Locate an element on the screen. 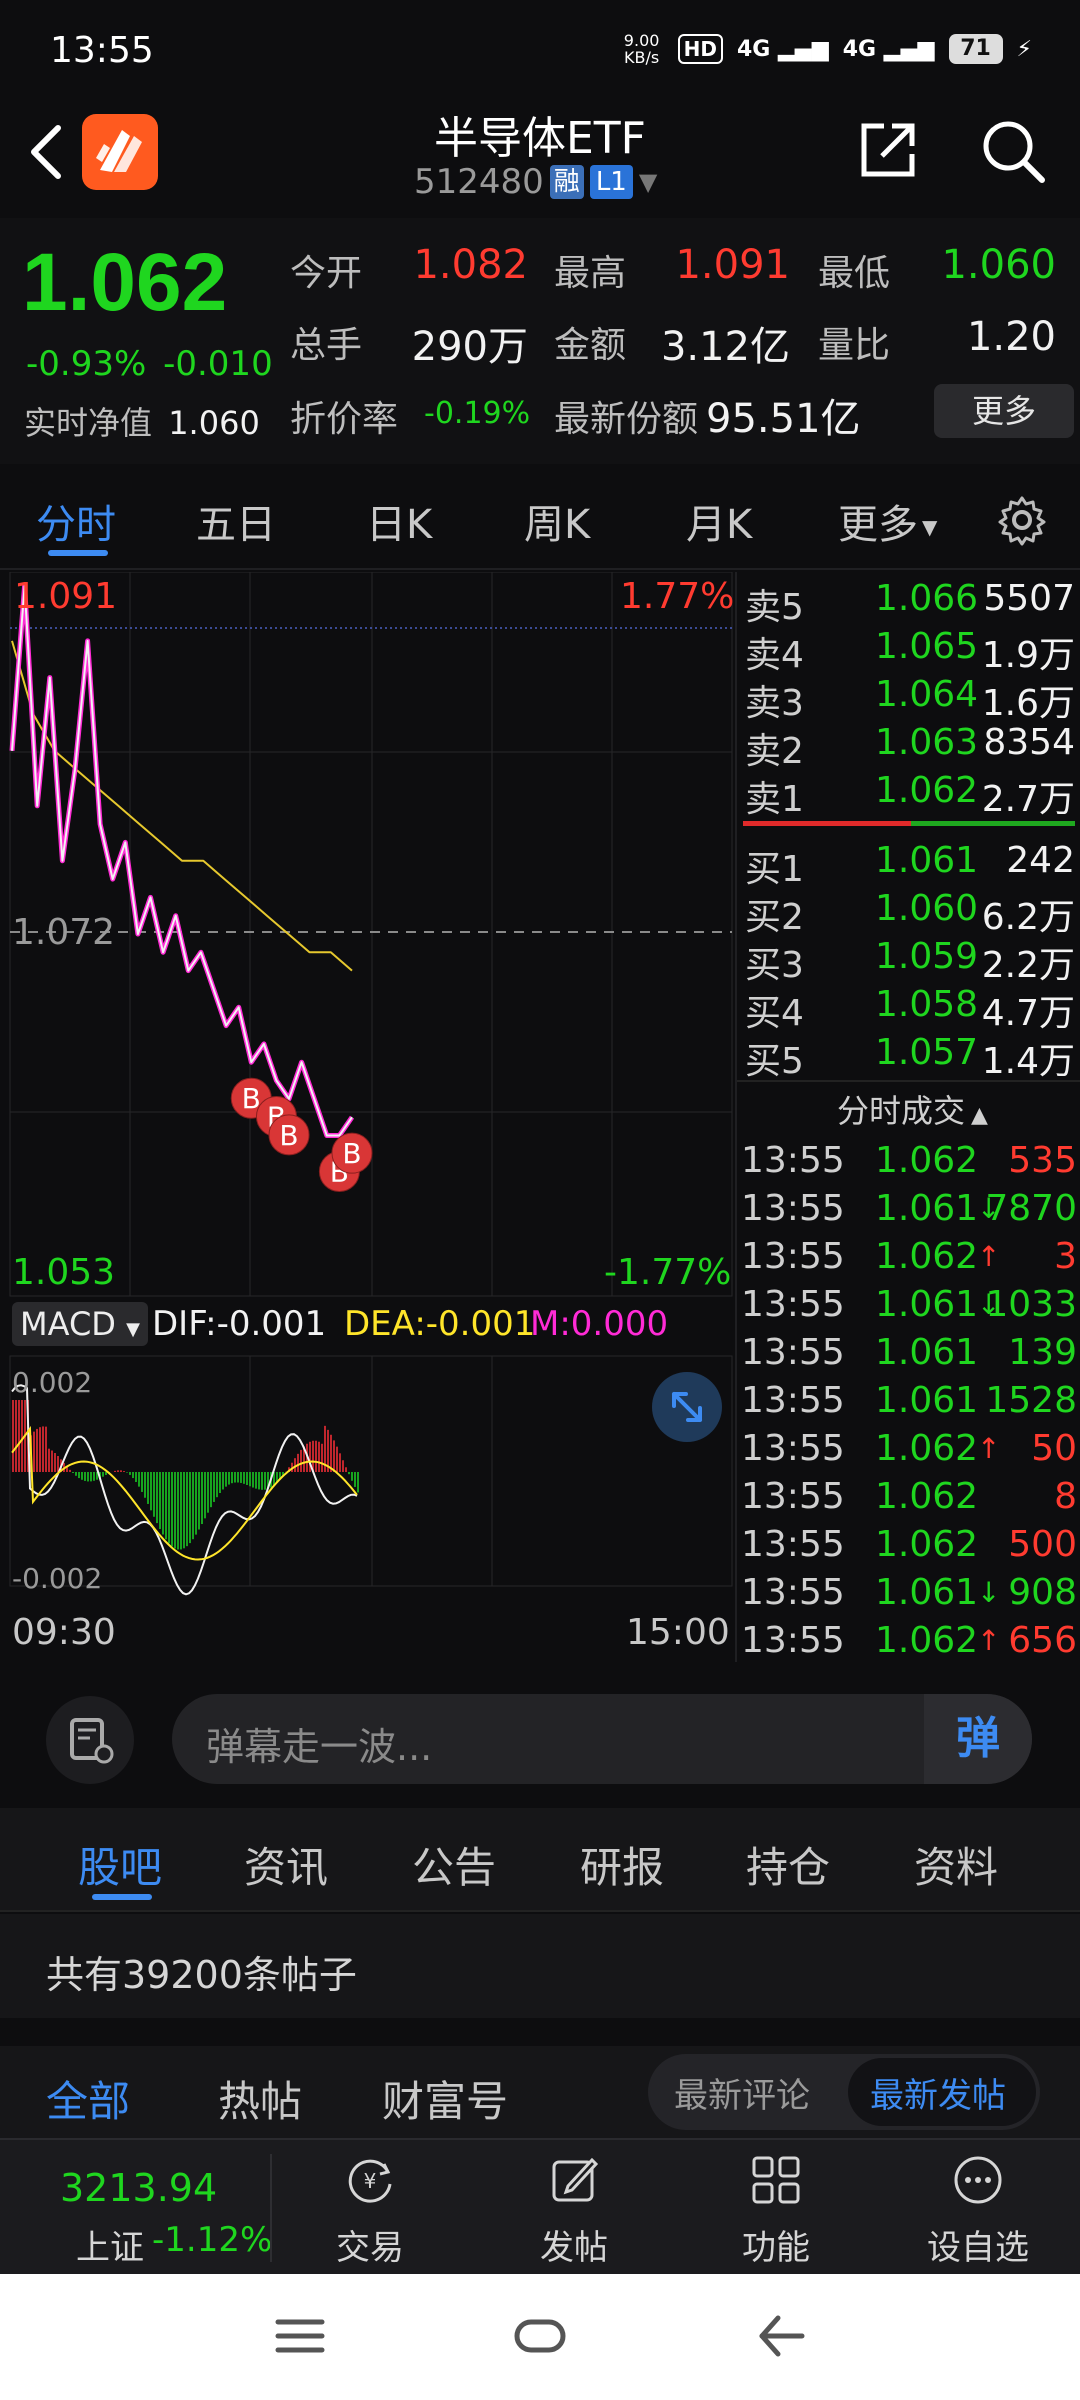 The width and height of the screenshot is (1080, 2400). ask-price: 1.063 is located at coordinates (927, 742).